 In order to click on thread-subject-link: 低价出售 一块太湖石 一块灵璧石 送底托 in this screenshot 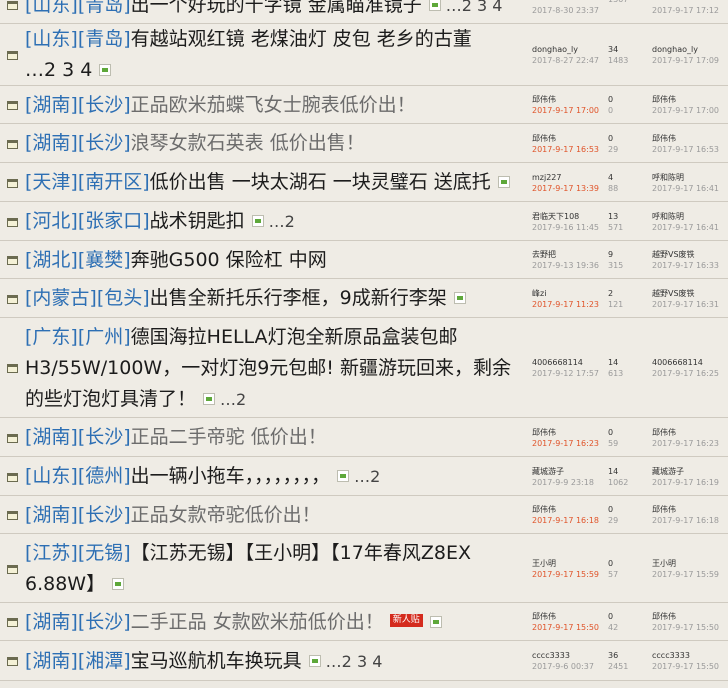, I will do `click(320, 182)`.